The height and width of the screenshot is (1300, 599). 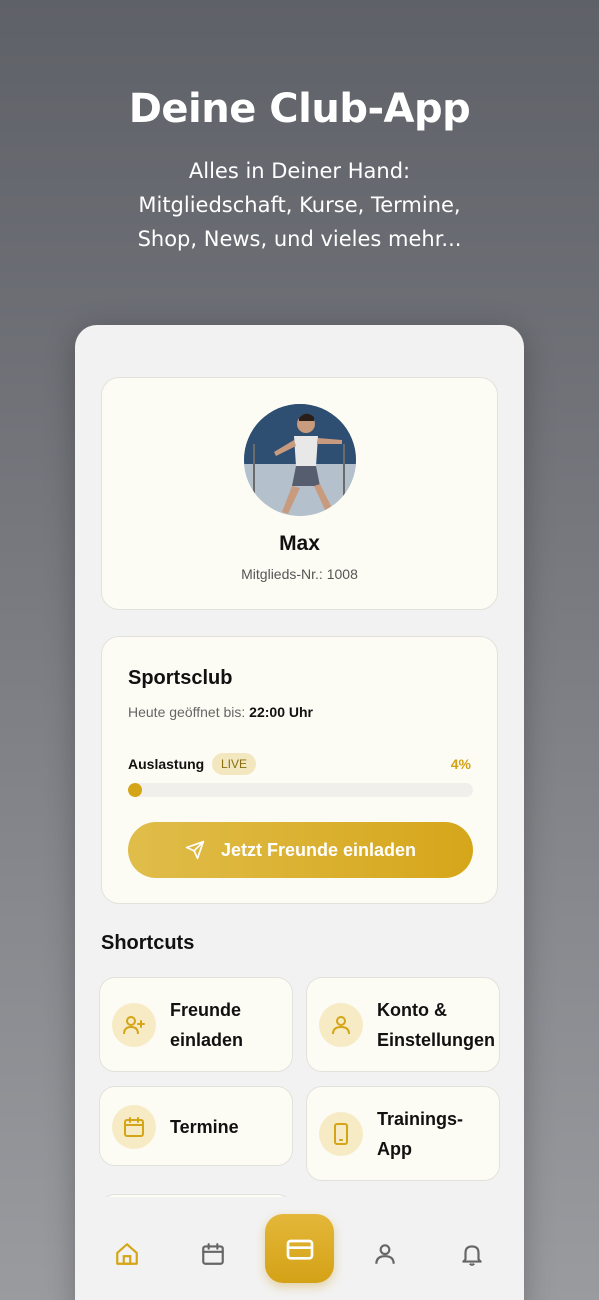 I want to click on shortcut-label: Trainings- App, so click(x=420, y=1134).